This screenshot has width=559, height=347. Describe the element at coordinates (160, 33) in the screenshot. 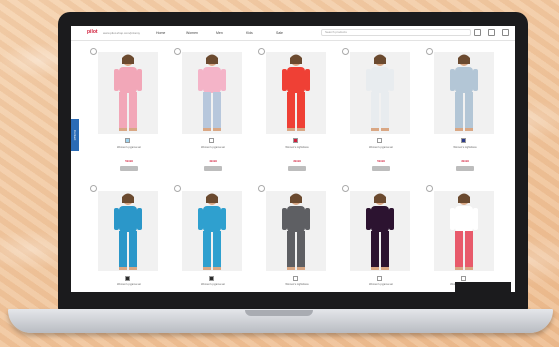

I see `nav-item-home: Home` at that location.